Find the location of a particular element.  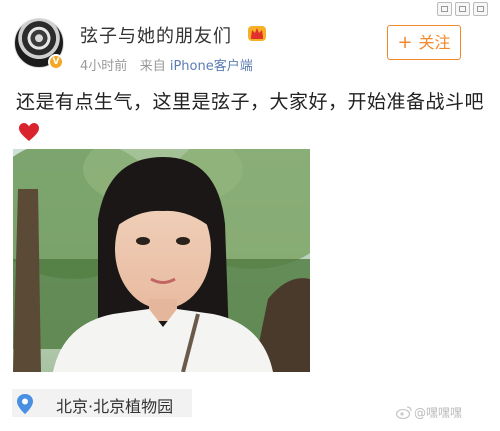

post-meta: 4小时前 来自 iPhone客户端 is located at coordinates (166, 64).